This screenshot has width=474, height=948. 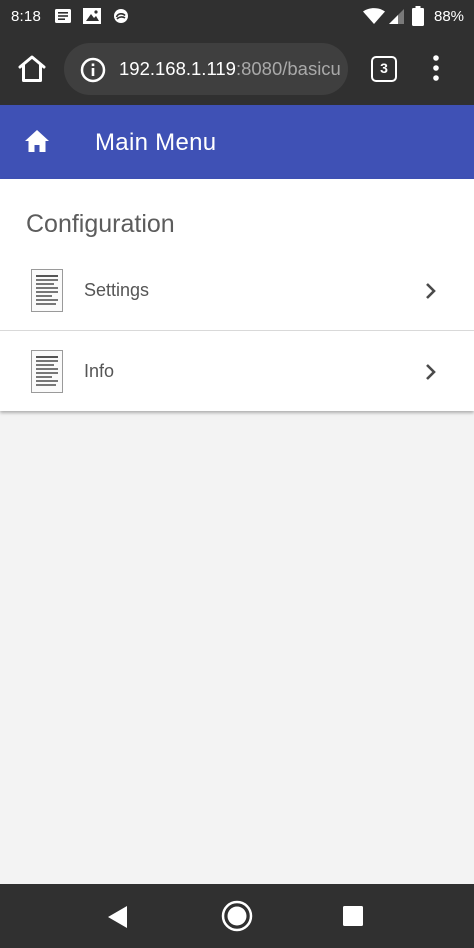 What do you see at coordinates (93, 70) in the screenshot?
I see `info-icon` at bounding box center [93, 70].